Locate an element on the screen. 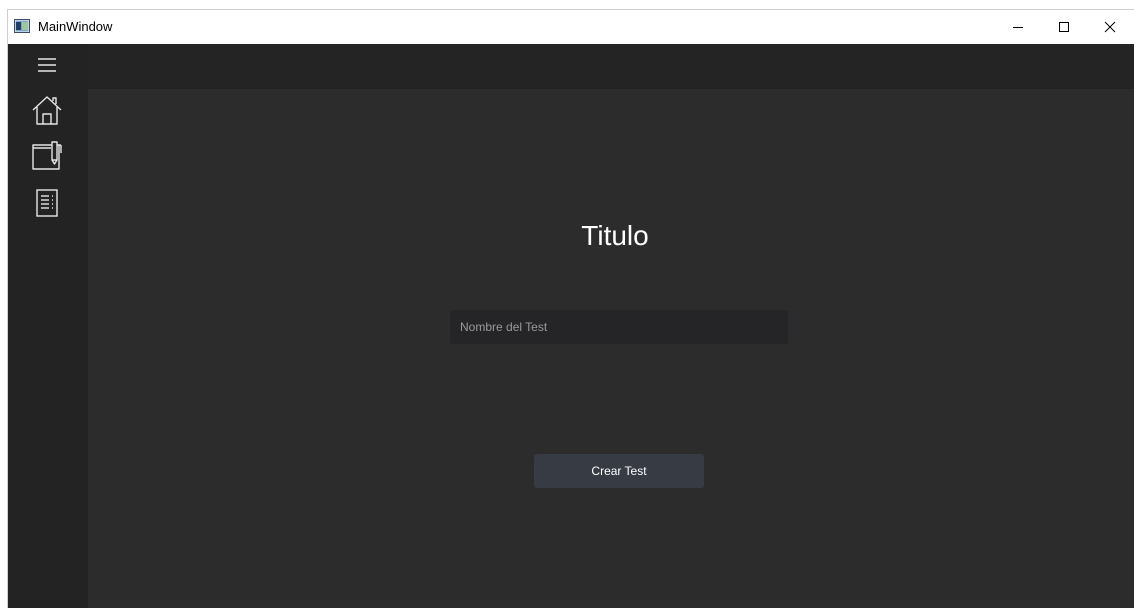 This screenshot has height=608, width=1134. document-list-icon is located at coordinates (47, 205).